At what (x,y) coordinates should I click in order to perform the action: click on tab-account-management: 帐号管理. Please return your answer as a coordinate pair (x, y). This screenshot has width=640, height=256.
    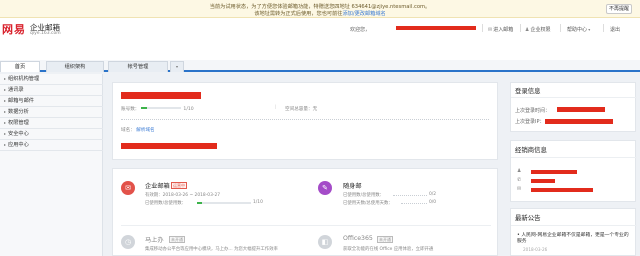
    Looking at the image, I should click on (138, 66).